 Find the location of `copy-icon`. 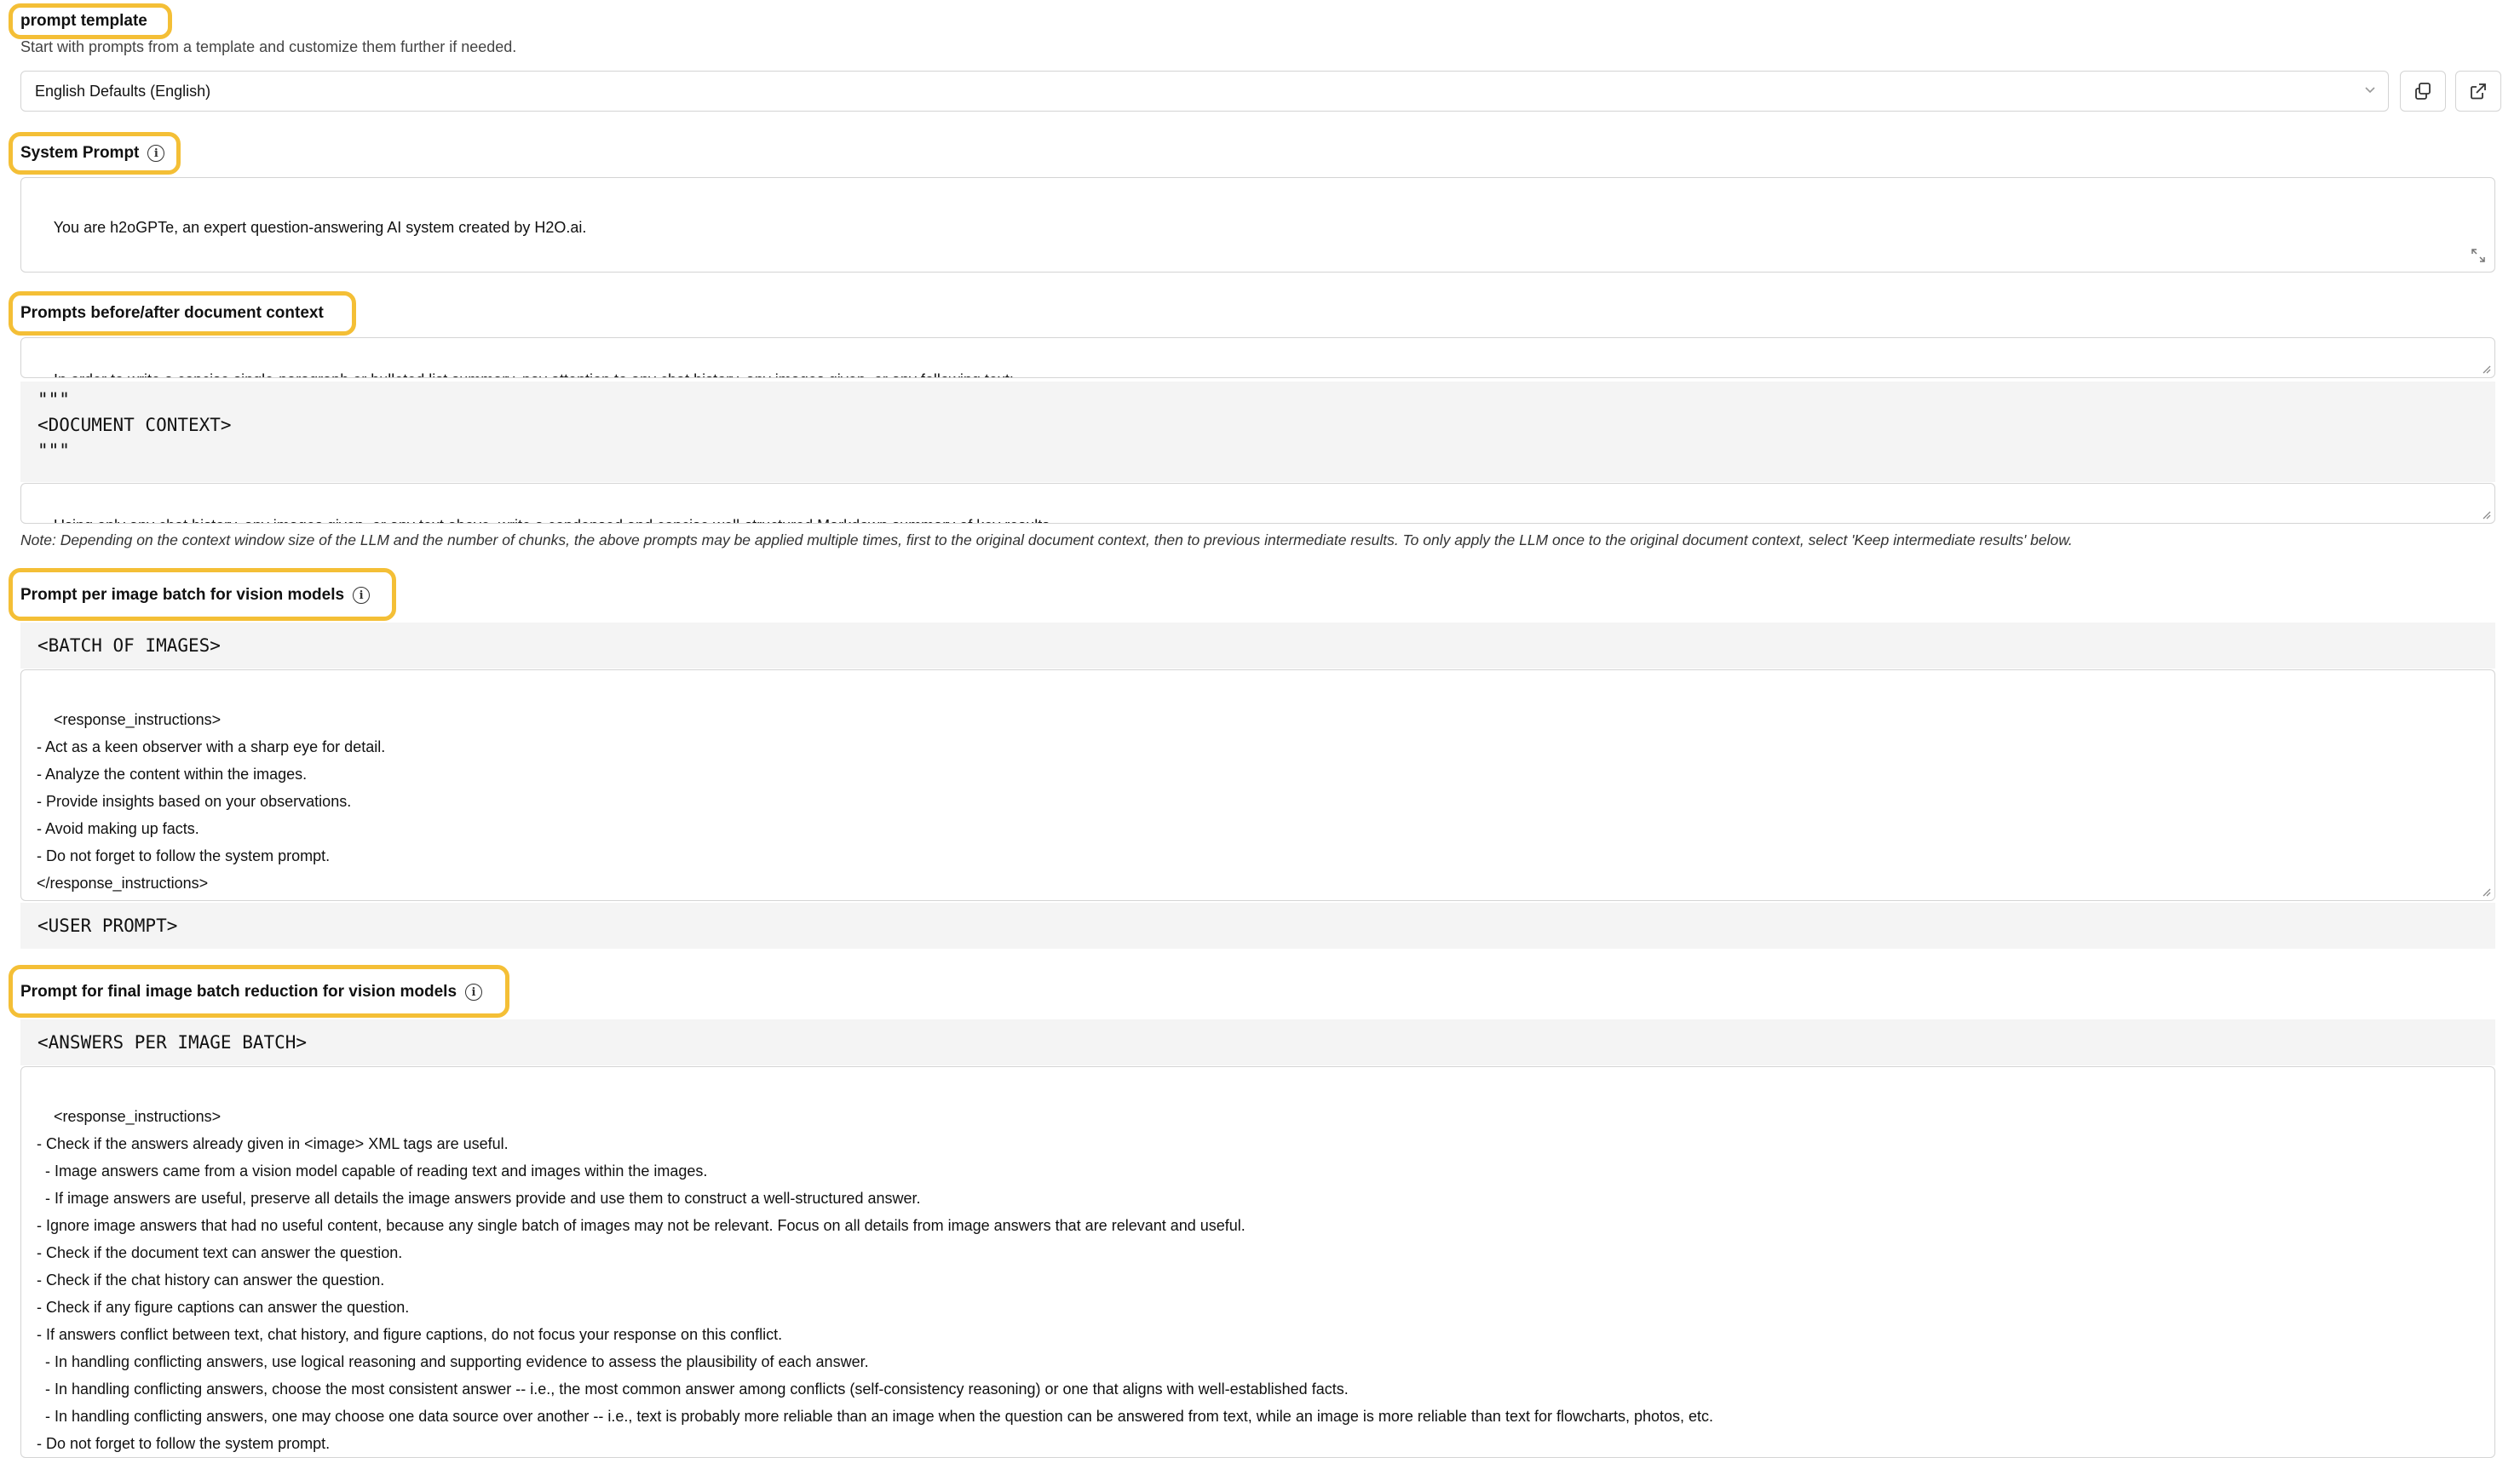

copy-icon is located at coordinates (2423, 91).